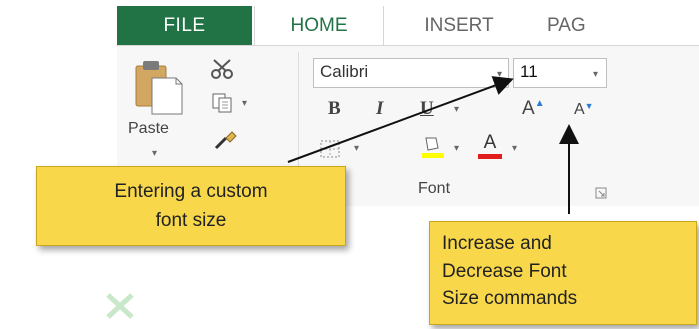 This screenshot has height=329, width=699. What do you see at coordinates (514, 148) in the screenshot?
I see `font-color-dropdown-icon: ▾` at bounding box center [514, 148].